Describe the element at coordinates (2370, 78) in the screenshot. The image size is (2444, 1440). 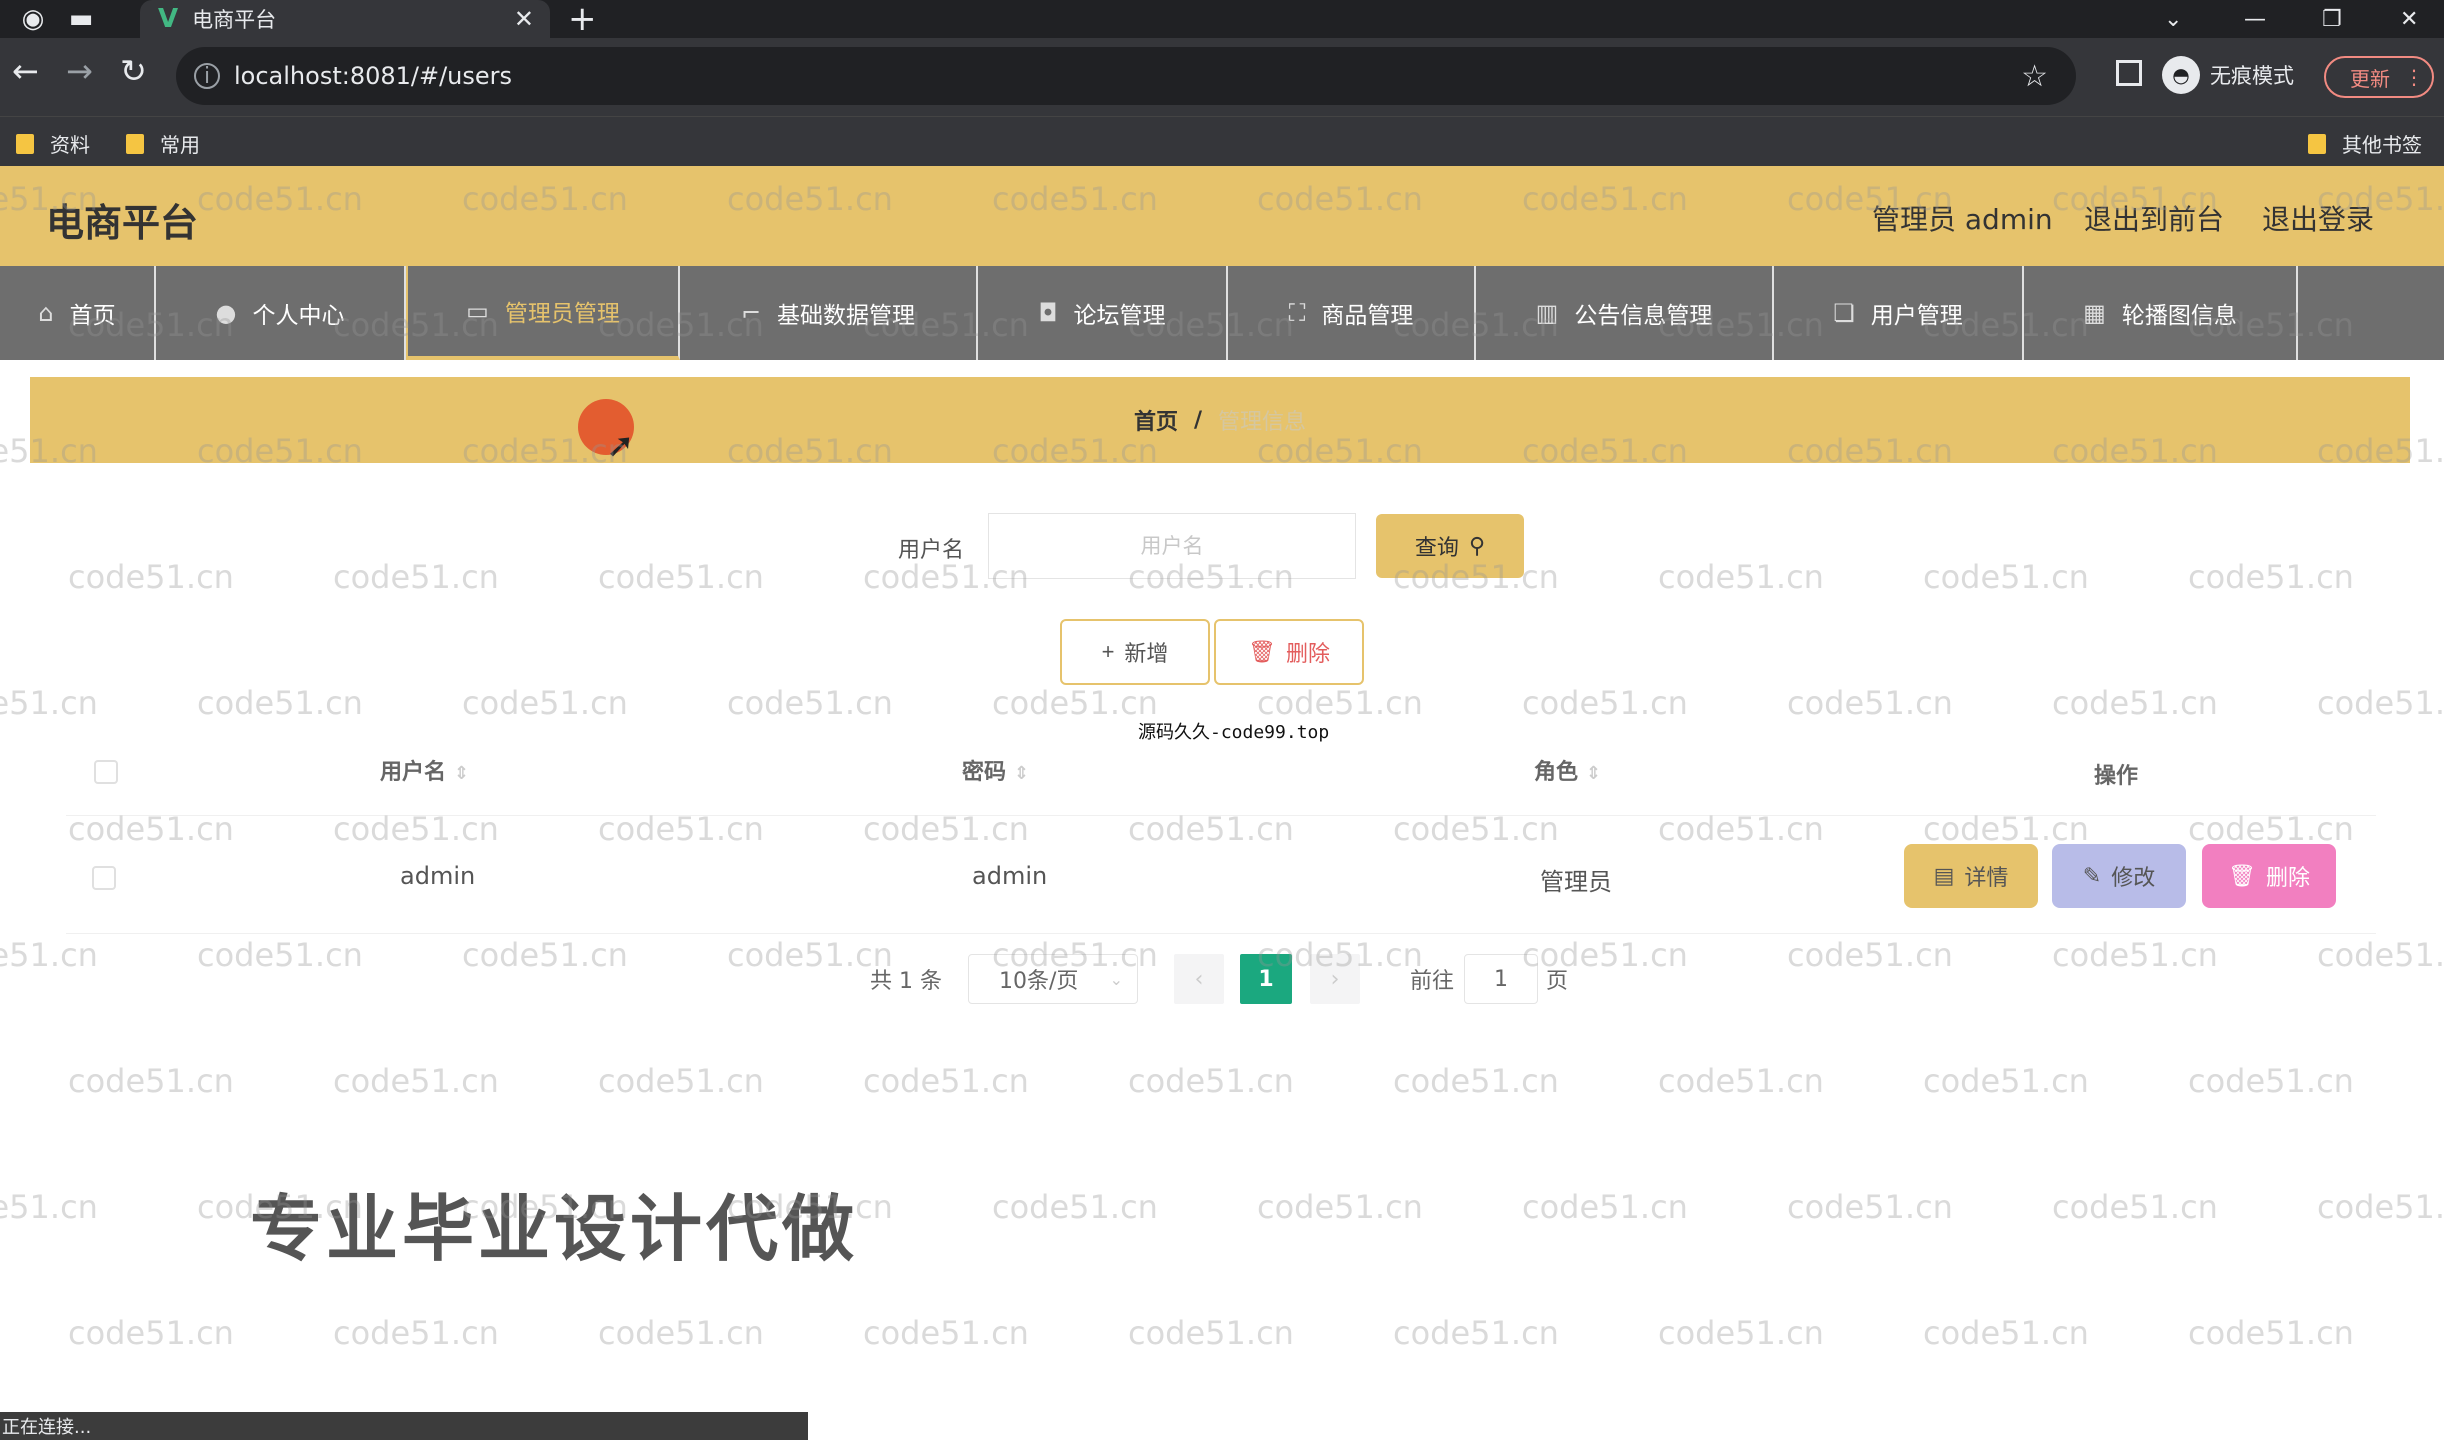
I see `update-label: 更新` at that location.